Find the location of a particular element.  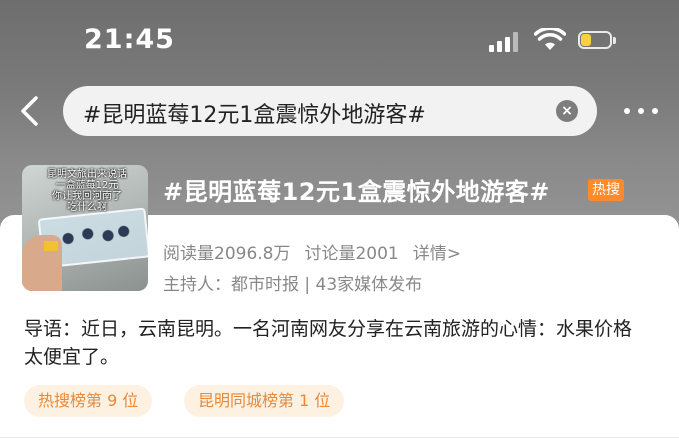

wifi-icon is located at coordinates (550, 39).